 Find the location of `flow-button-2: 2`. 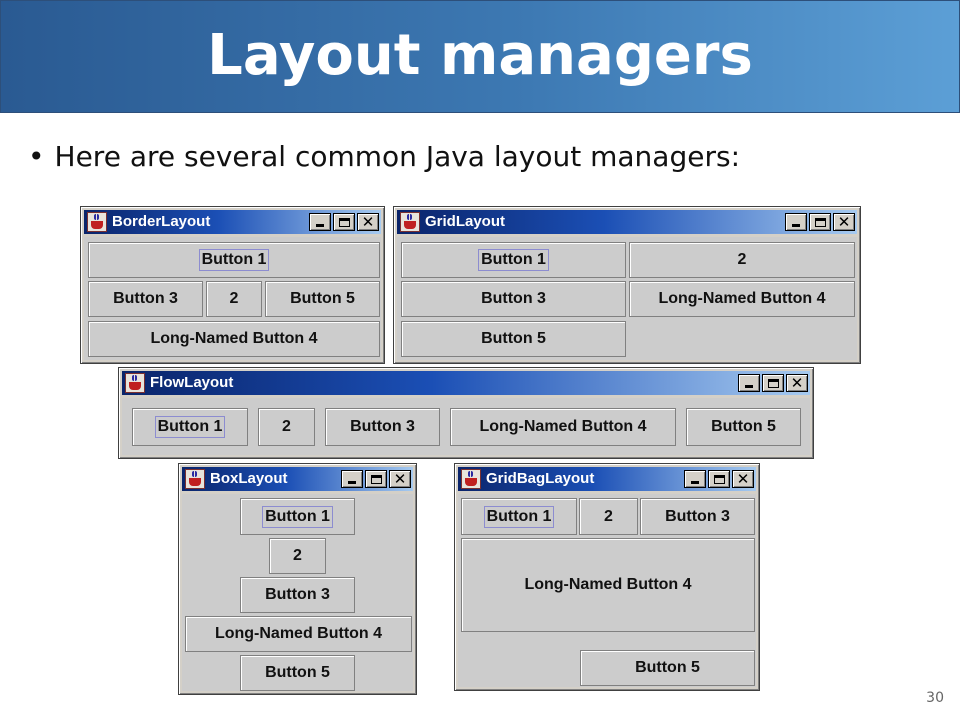

flow-button-2: 2 is located at coordinates (286, 427).